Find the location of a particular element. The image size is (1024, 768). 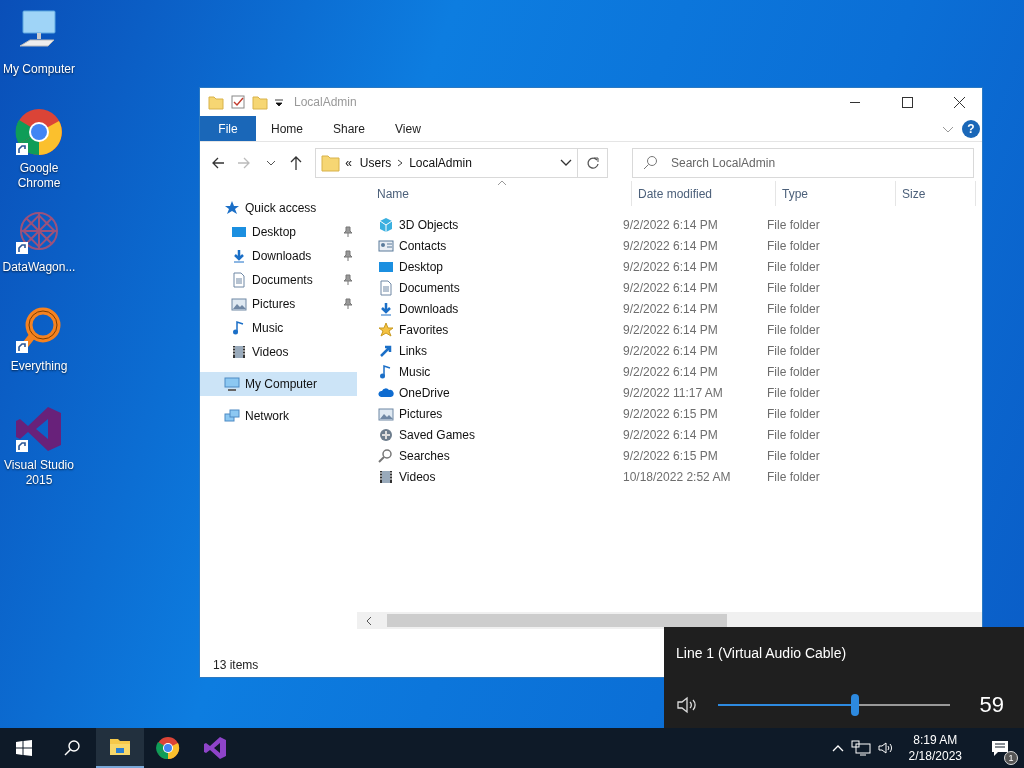

ribbon-tab: Share is located at coordinates (349, 128).